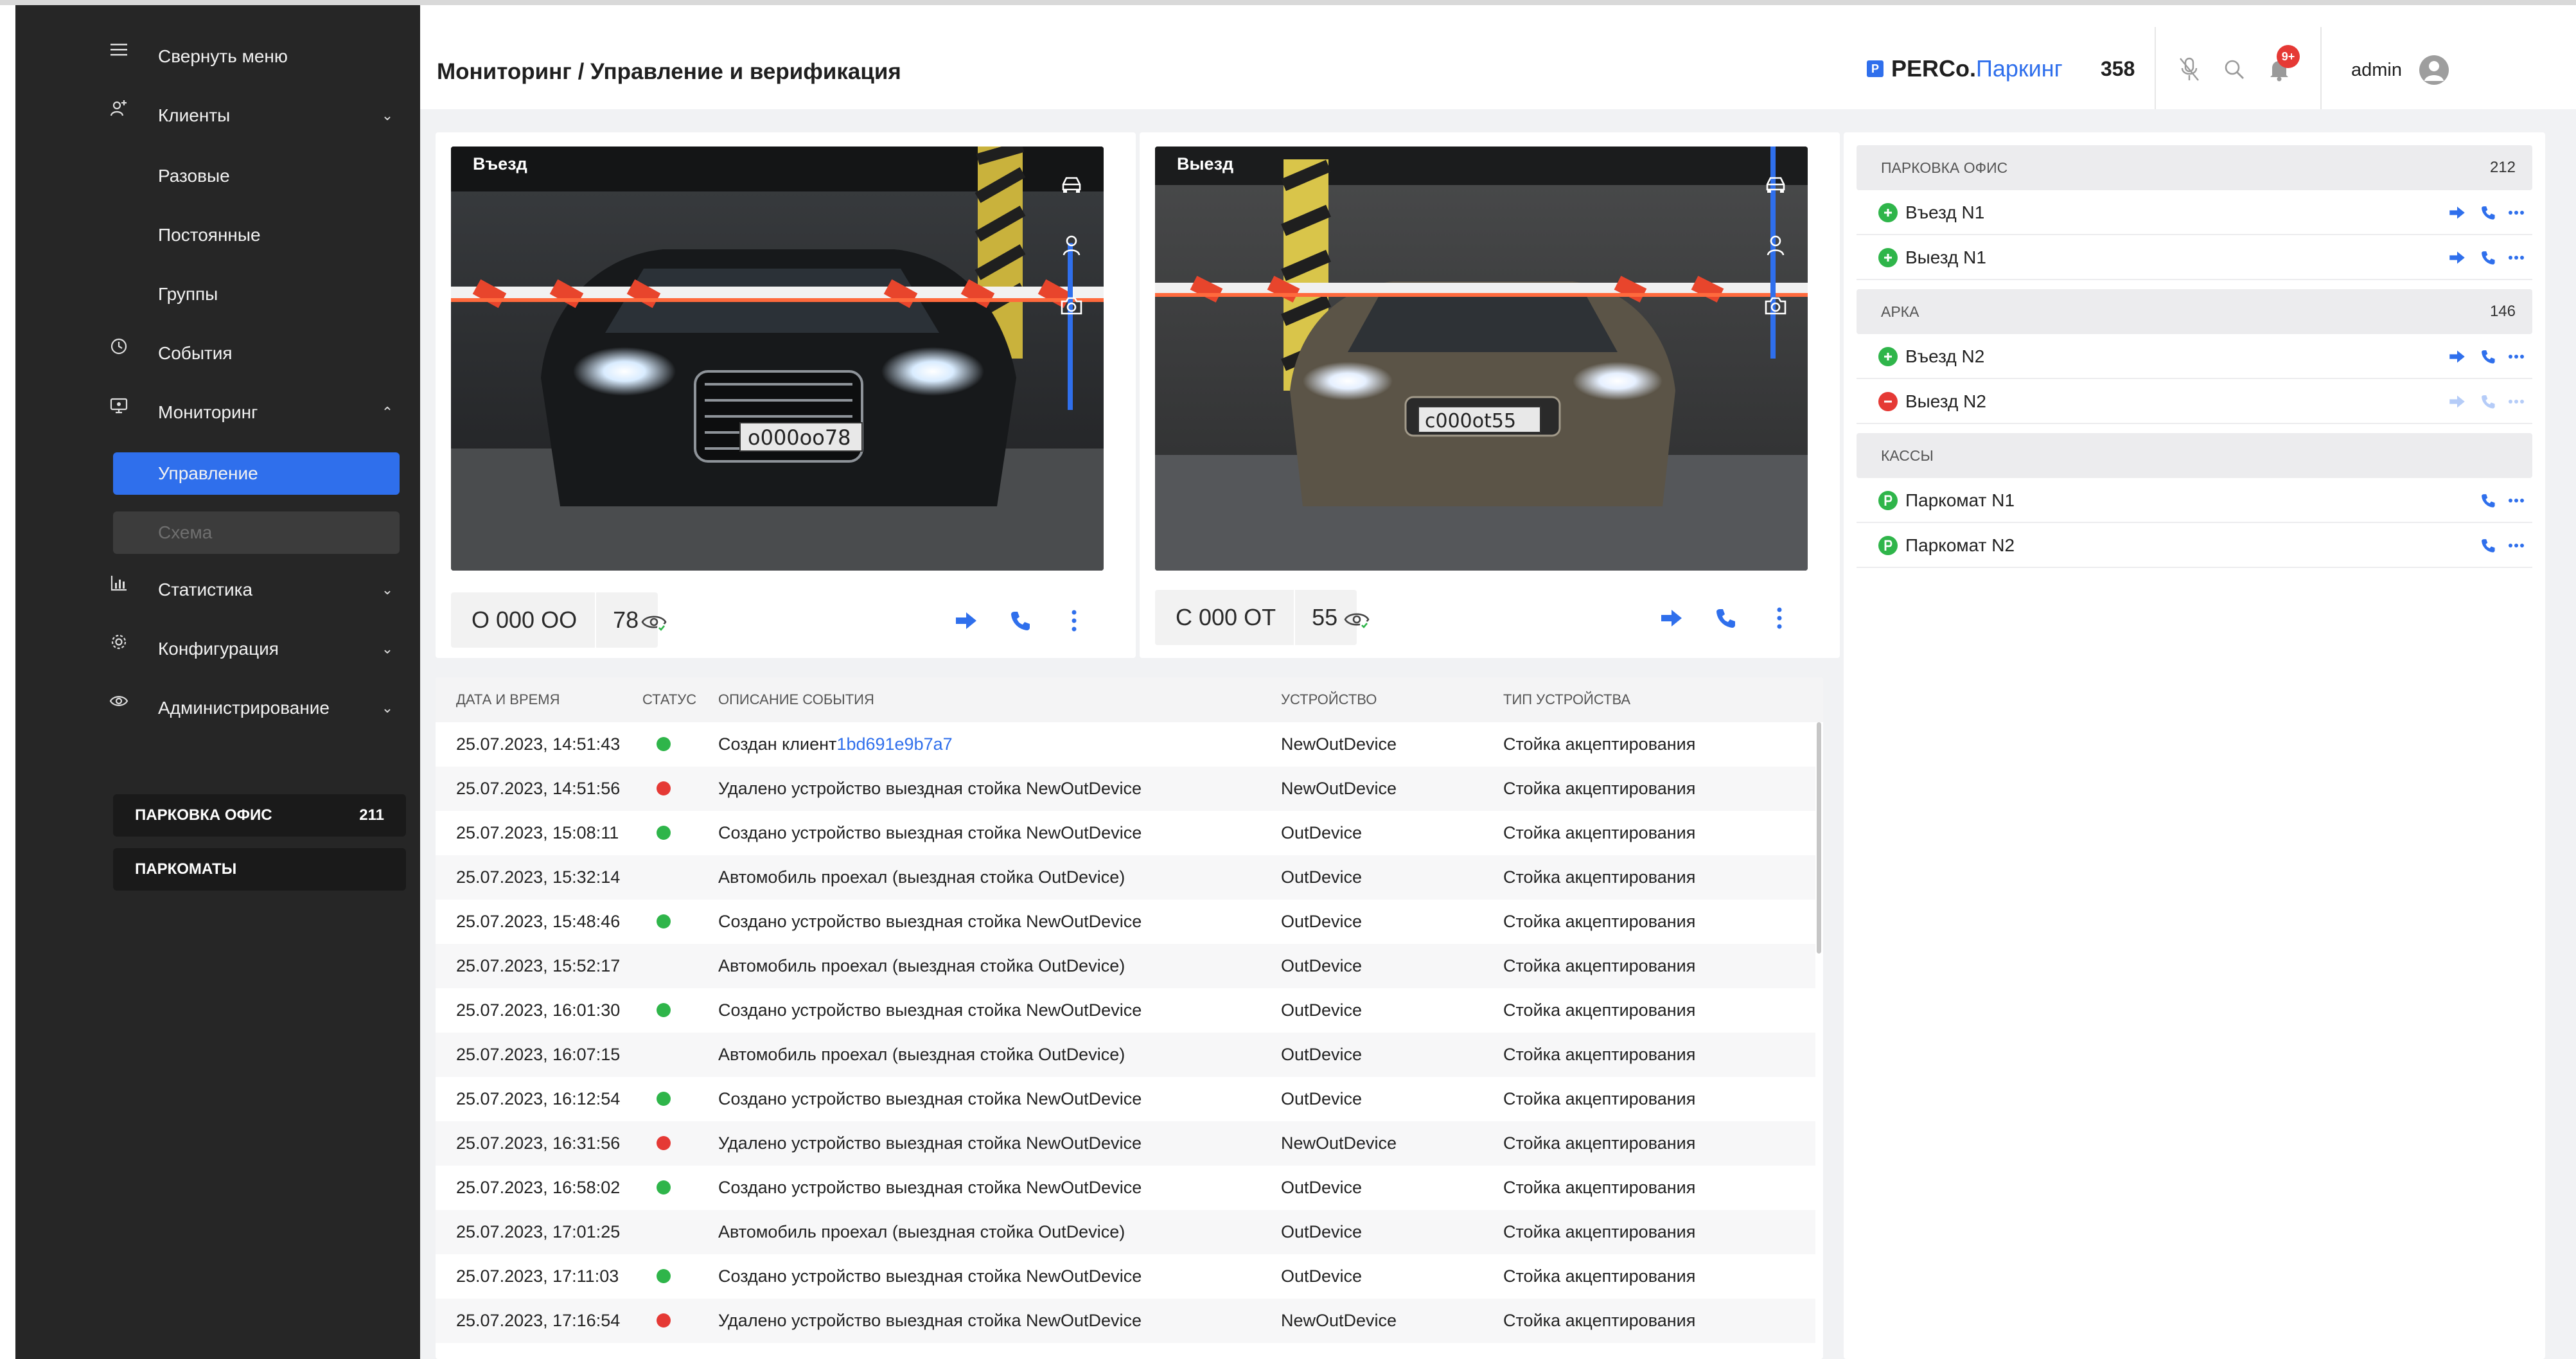  Describe the element at coordinates (119, 49) in the screenshot. I see `hamburger-icon` at that location.